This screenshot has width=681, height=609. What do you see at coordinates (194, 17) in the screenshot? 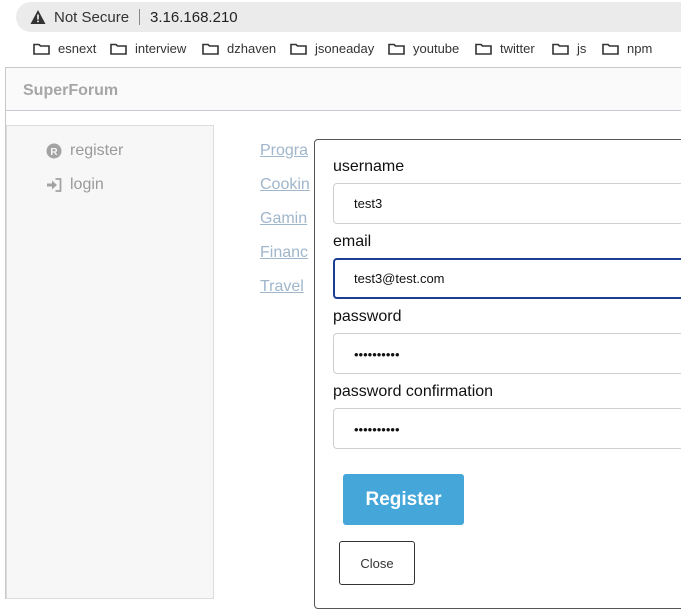
I see `url-text: 3.16.168.210` at bounding box center [194, 17].